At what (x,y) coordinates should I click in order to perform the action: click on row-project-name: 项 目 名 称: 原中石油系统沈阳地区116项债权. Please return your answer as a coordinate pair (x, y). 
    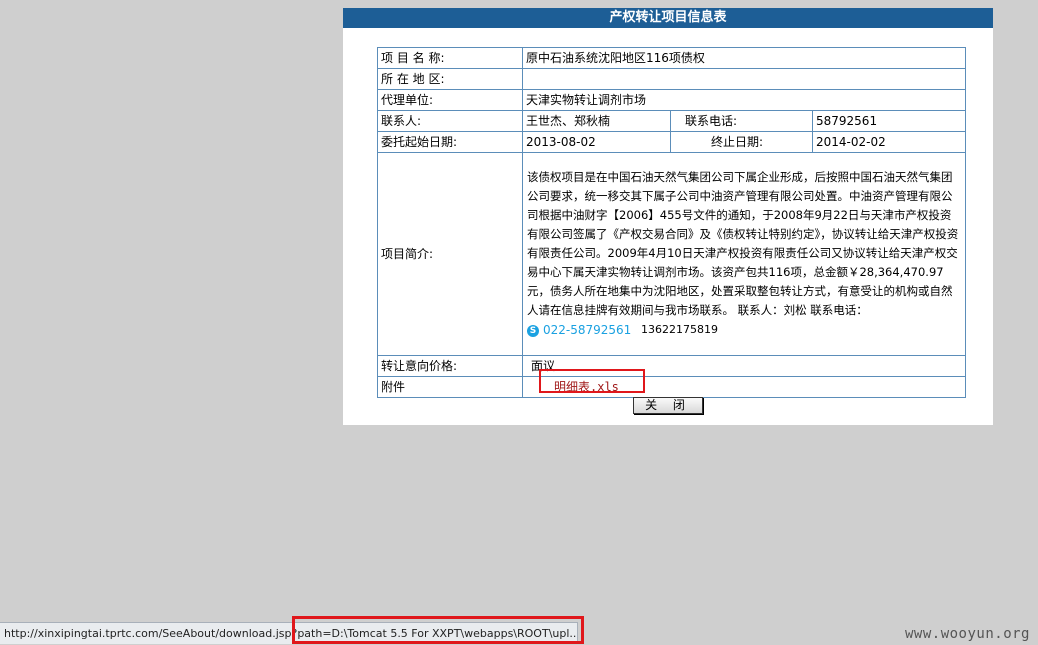
    Looking at the image, I should click on (672, 58).